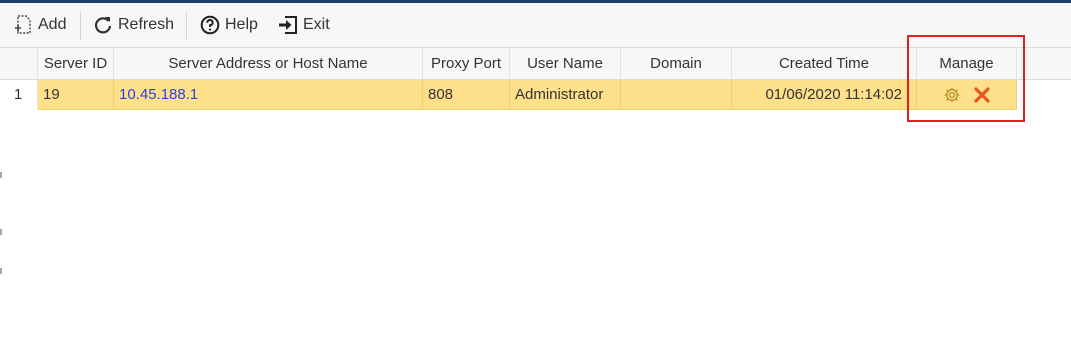 Image resolution: width=1071 pixels, height=345 pixels. What do you see at coordinates (676, 63) in the screenshot?
I see `column-header-domain: Domain` at bounding box center [676, 63].